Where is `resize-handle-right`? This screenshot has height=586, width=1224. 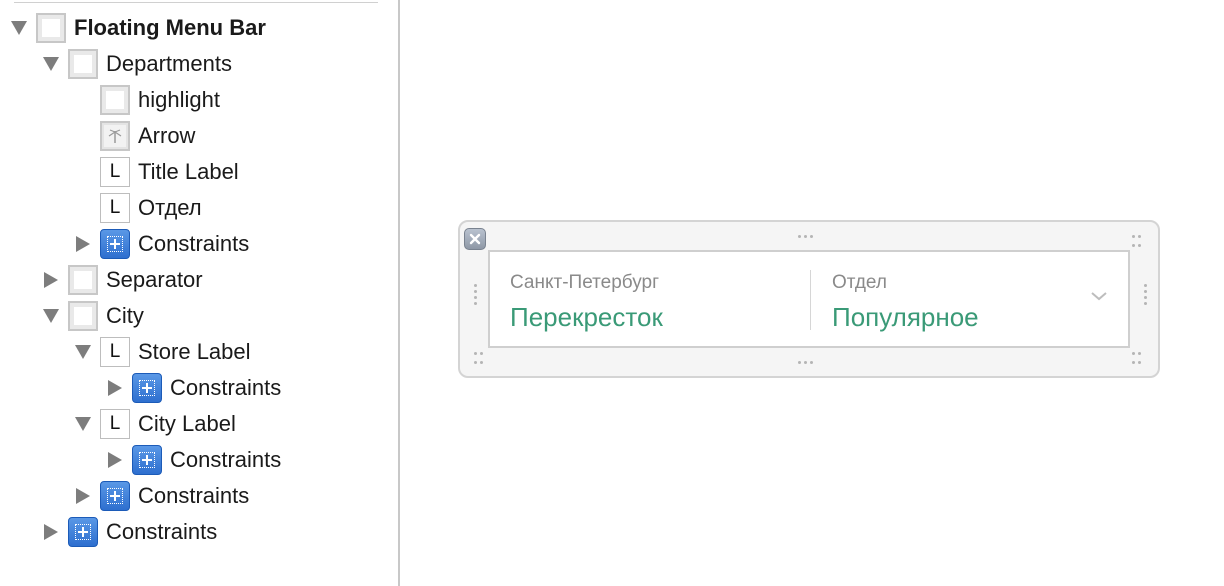 resize-handle-right is located at coordinates (1145, 294).